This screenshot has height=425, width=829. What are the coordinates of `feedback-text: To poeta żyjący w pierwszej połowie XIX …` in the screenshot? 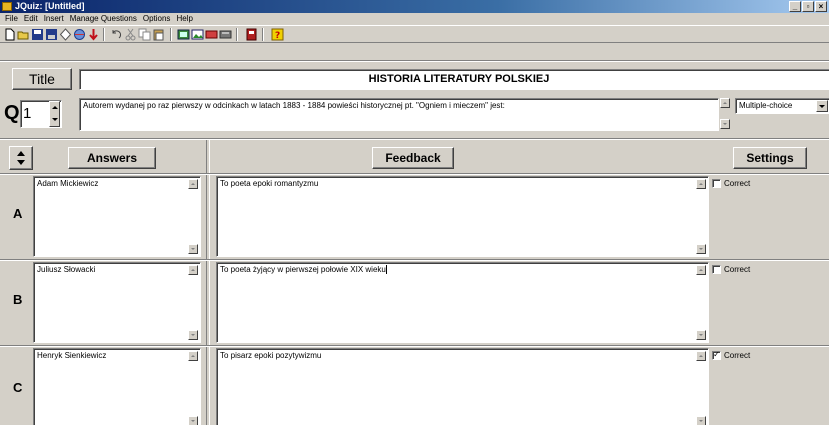 It's located at (303, 269).